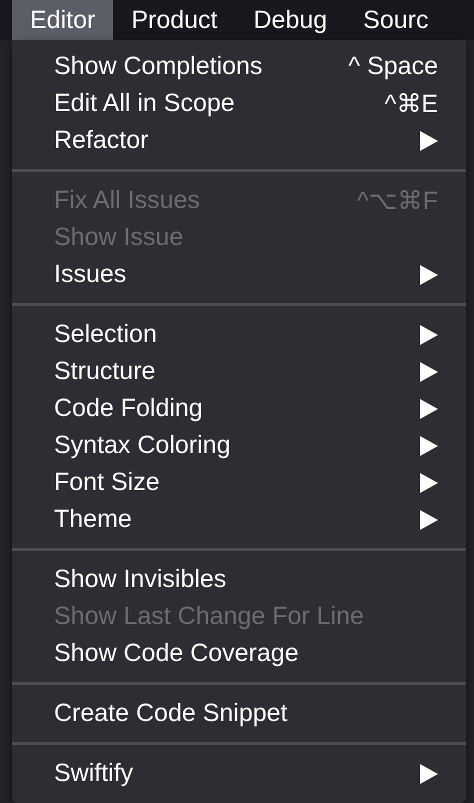  What do you see at coordinates (239, 445) in the screenshot?
I see `menu-item: Syntax Coloring` at bounding box center [239, 445].